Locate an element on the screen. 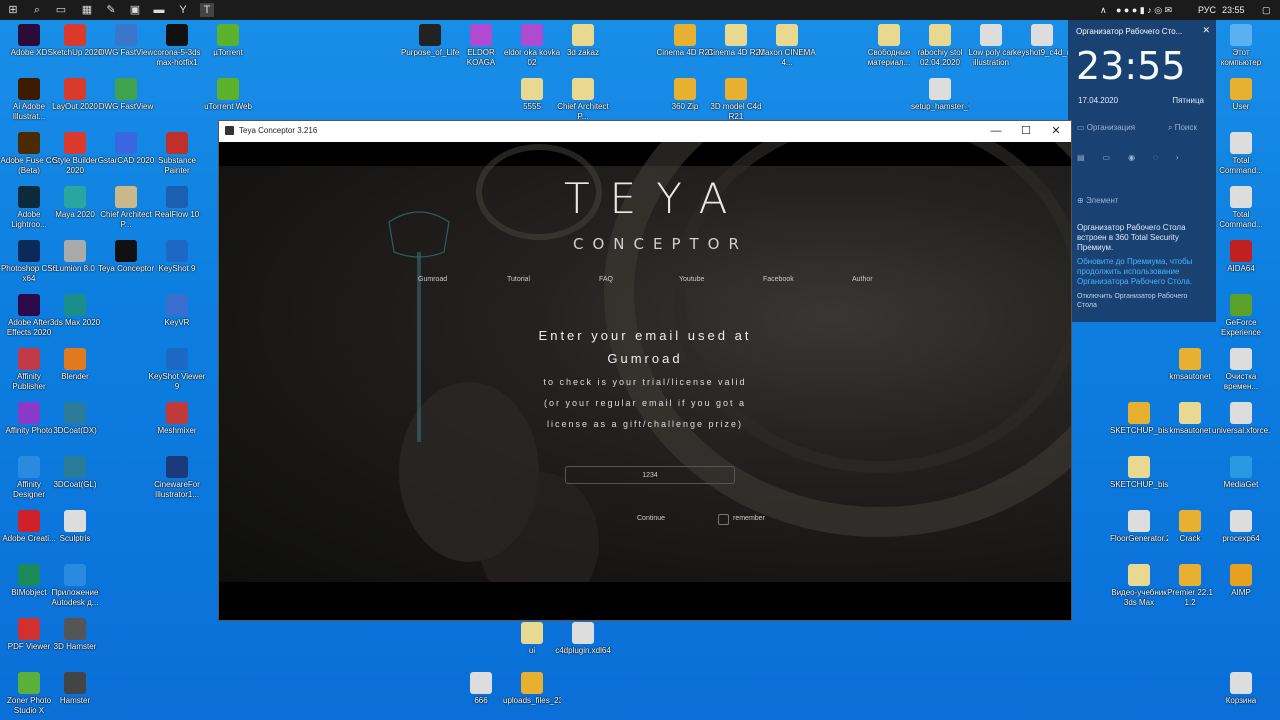  desktop-icon: setup_hamster_0.8.3 is located at coordinates (940, 95).